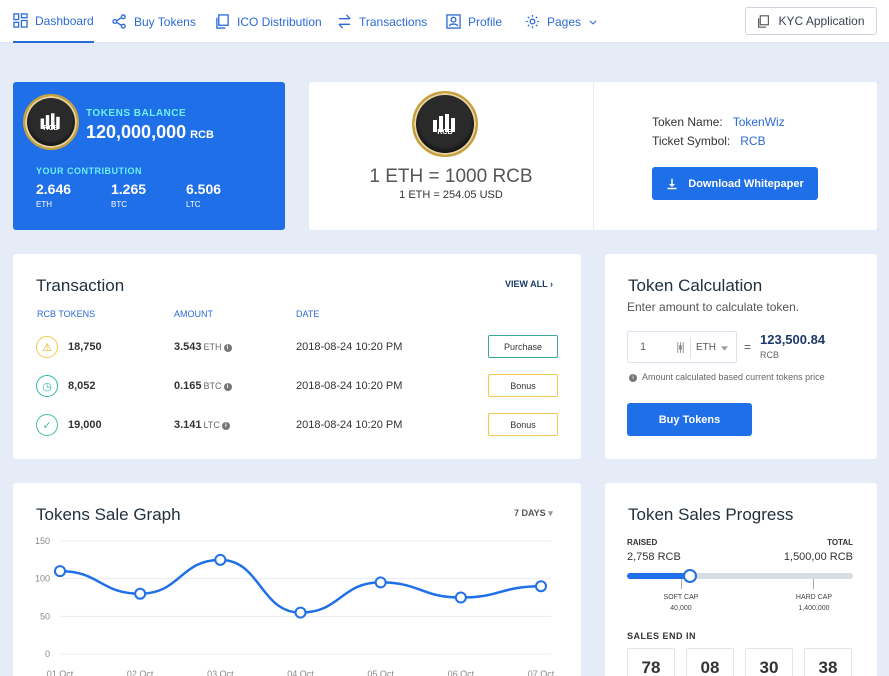 Image resolution: width=889 pixels, height=676 pixels. I want to click on calculated-result: 123,500.84, so click(793, 339).